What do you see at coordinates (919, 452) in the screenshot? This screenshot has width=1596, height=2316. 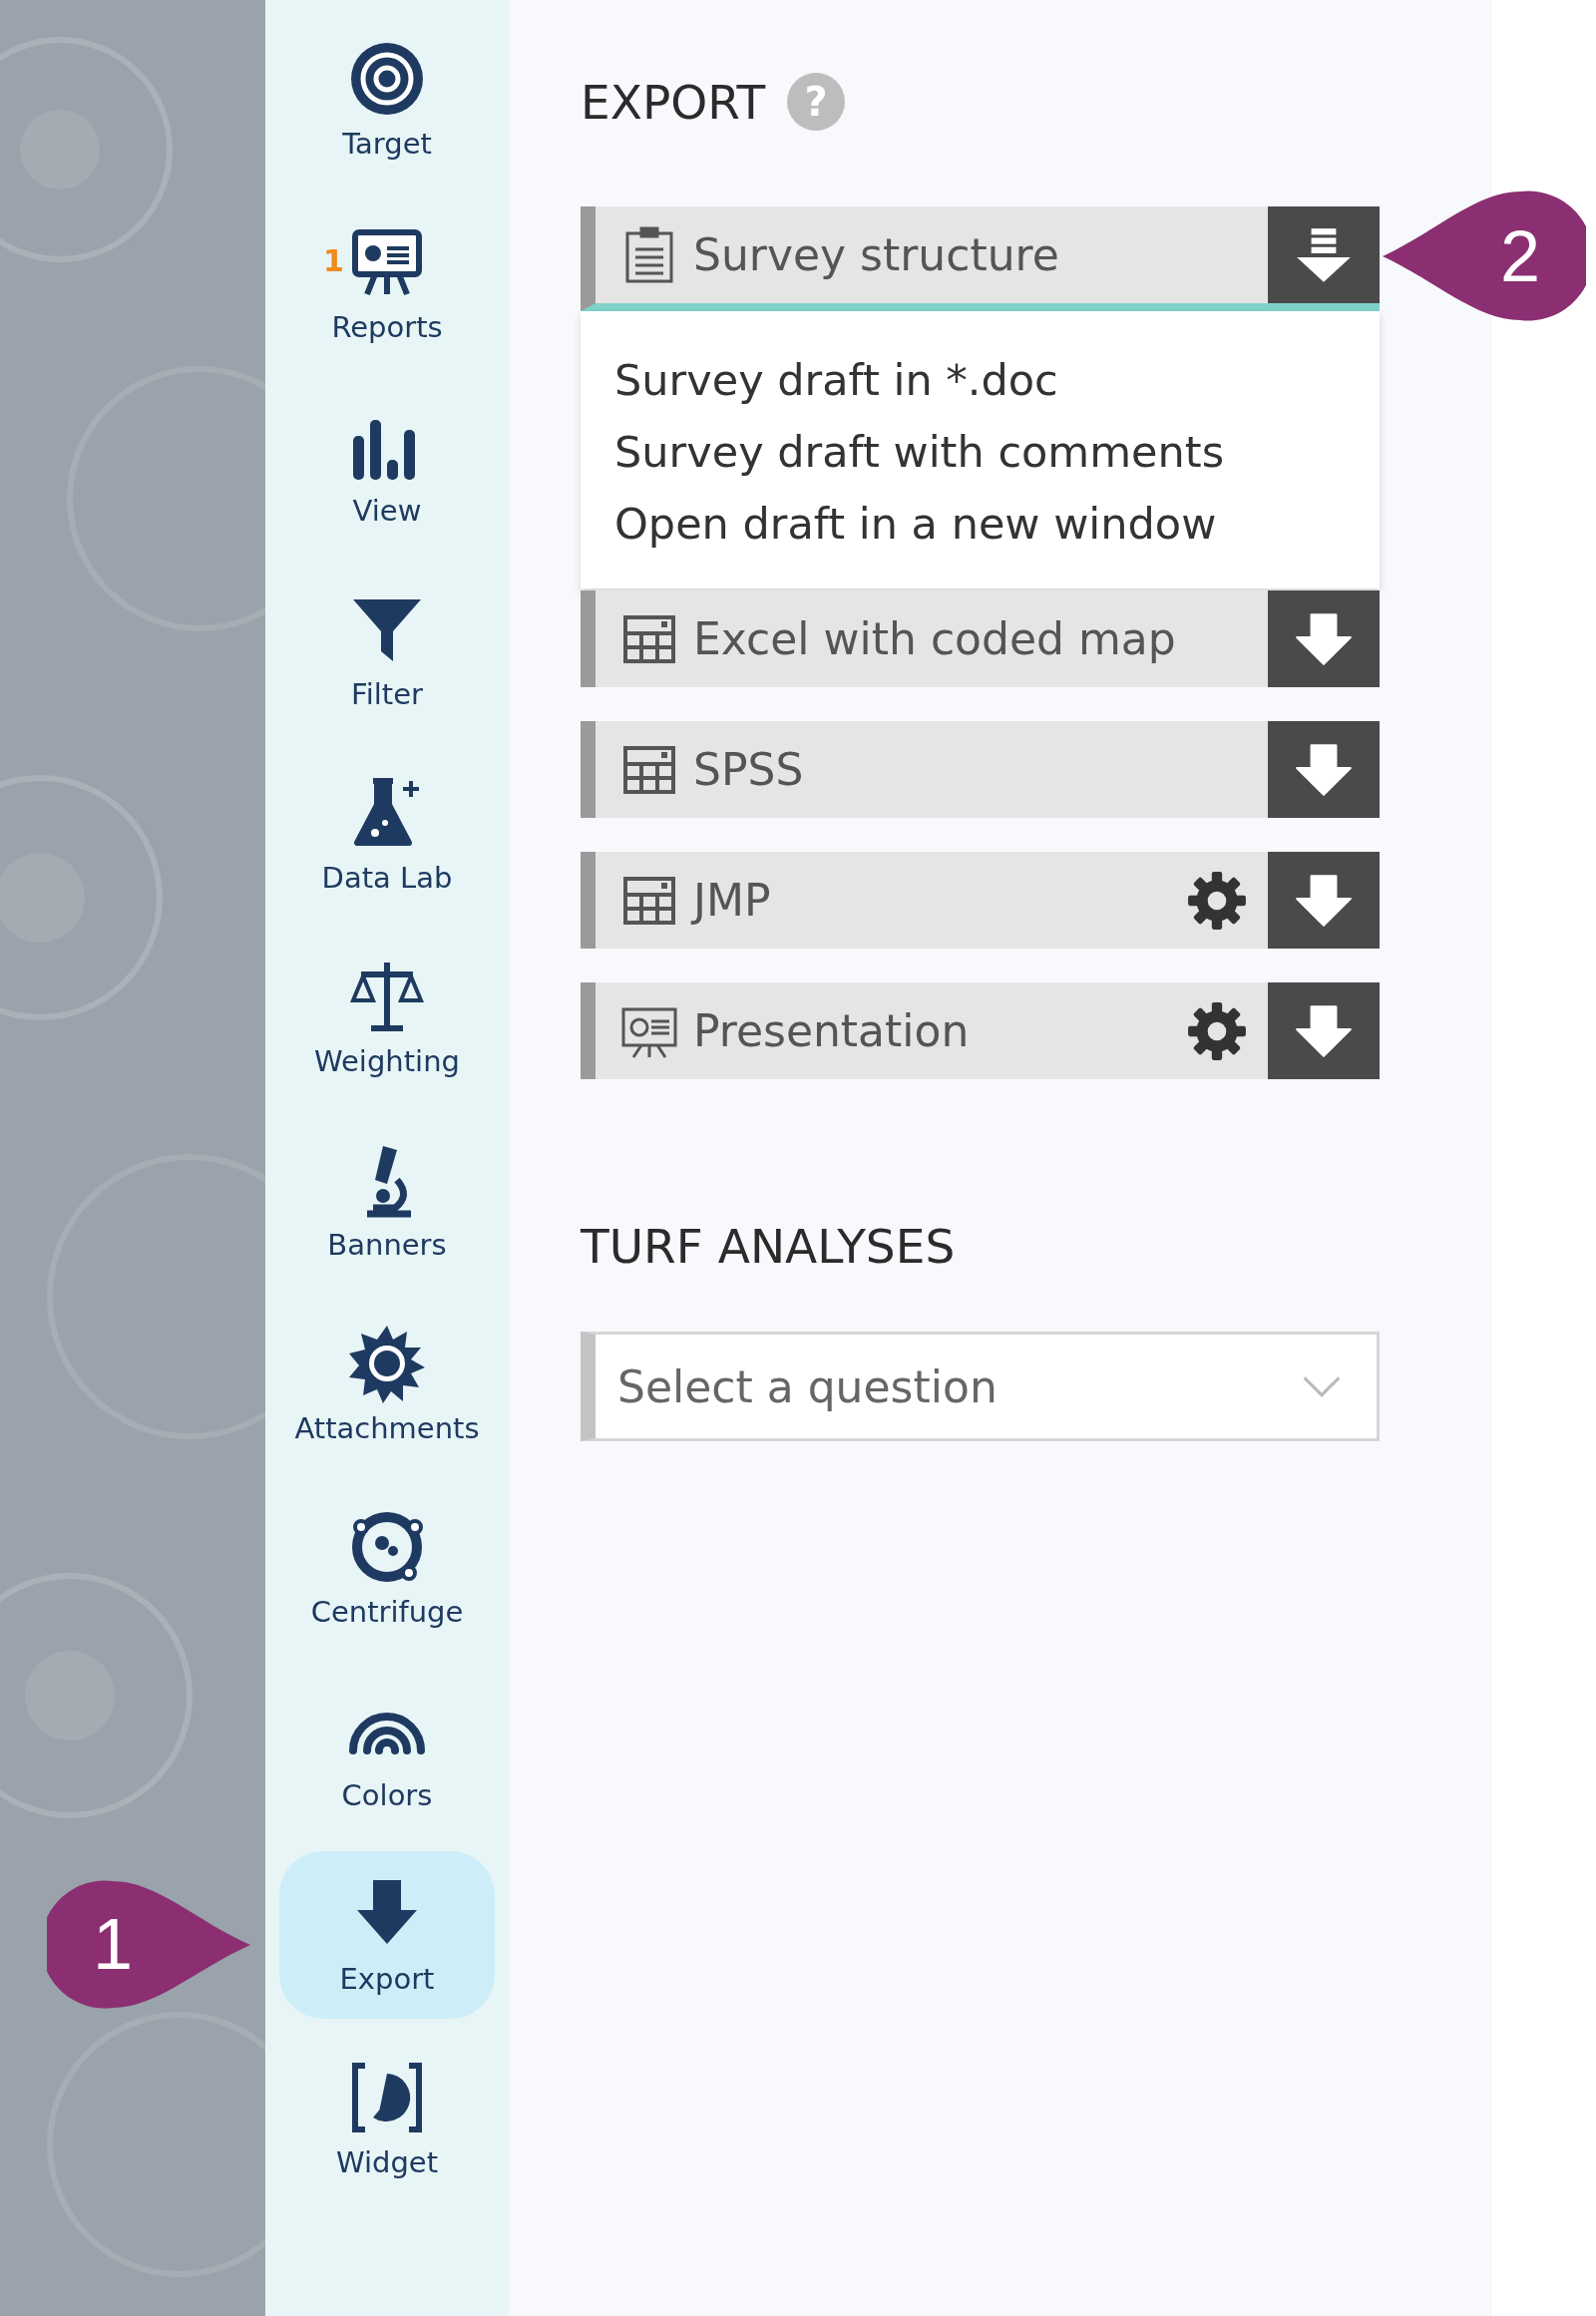 I see `menu-item: Survey draft with comments` at bounding box center [919, 452].